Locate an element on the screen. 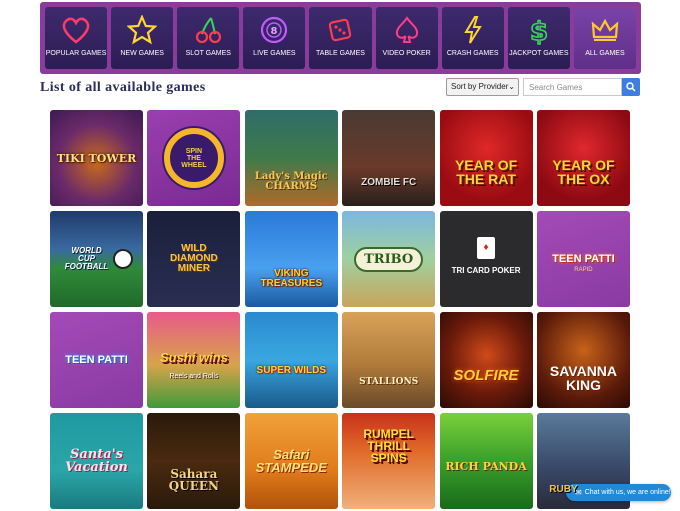 The width and height of the screenshot is (680, 511). game-tile: SUPER WILDS is located at coordinates (291, 360).